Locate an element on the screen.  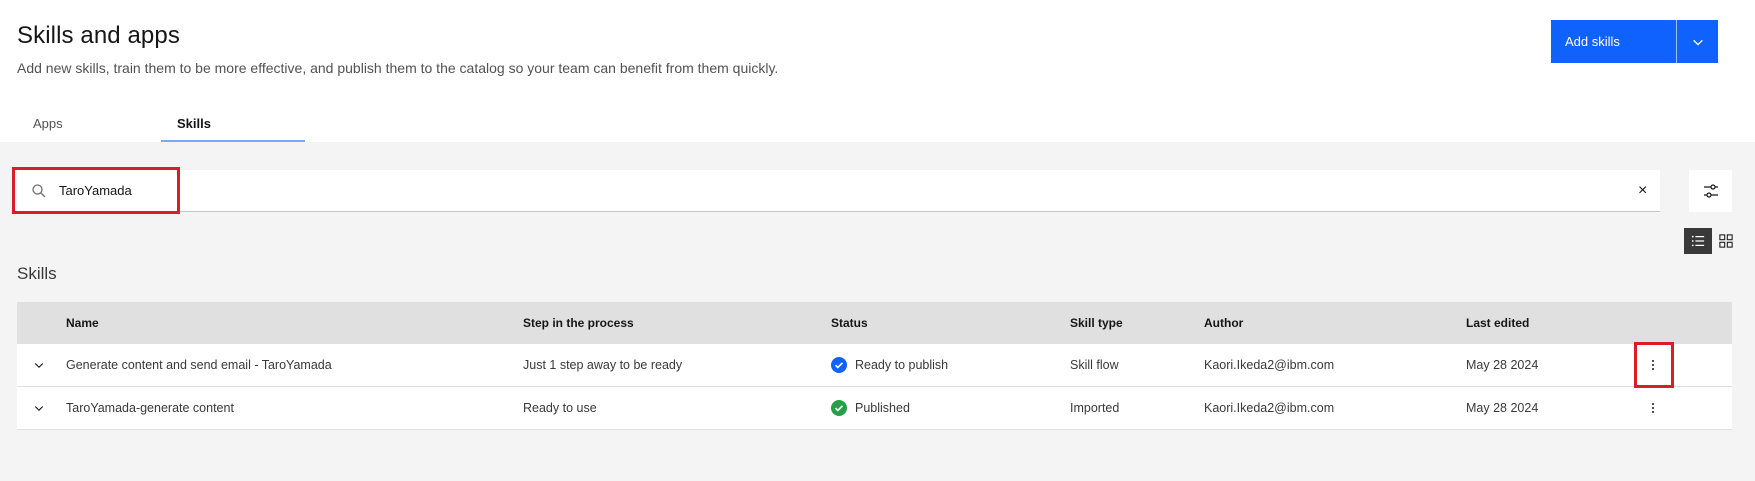
column-header-step: Step in the process is located at coordinates (578, 323).